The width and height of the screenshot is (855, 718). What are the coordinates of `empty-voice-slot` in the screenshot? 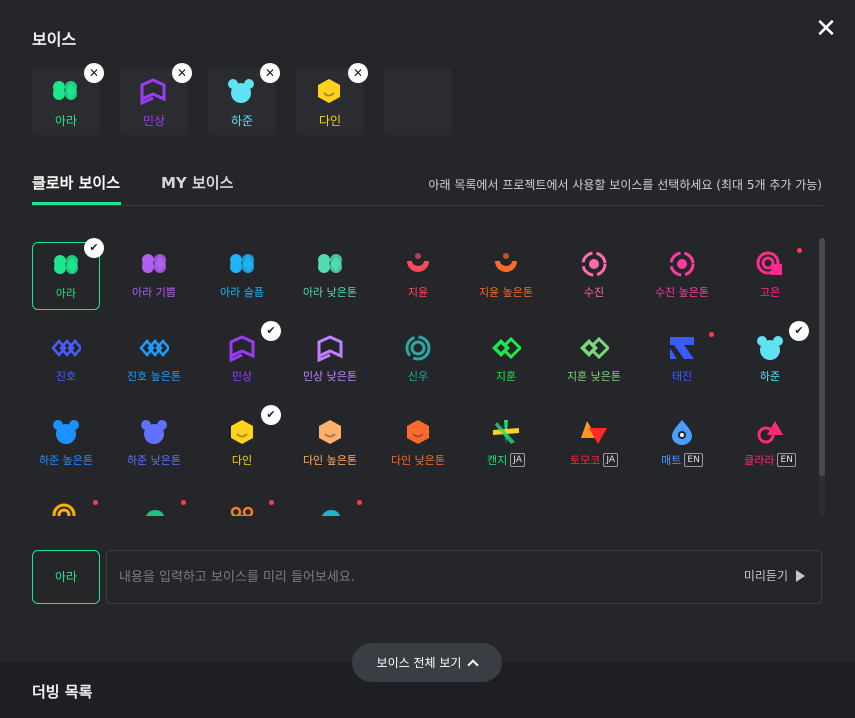 It's located at (418, 101).